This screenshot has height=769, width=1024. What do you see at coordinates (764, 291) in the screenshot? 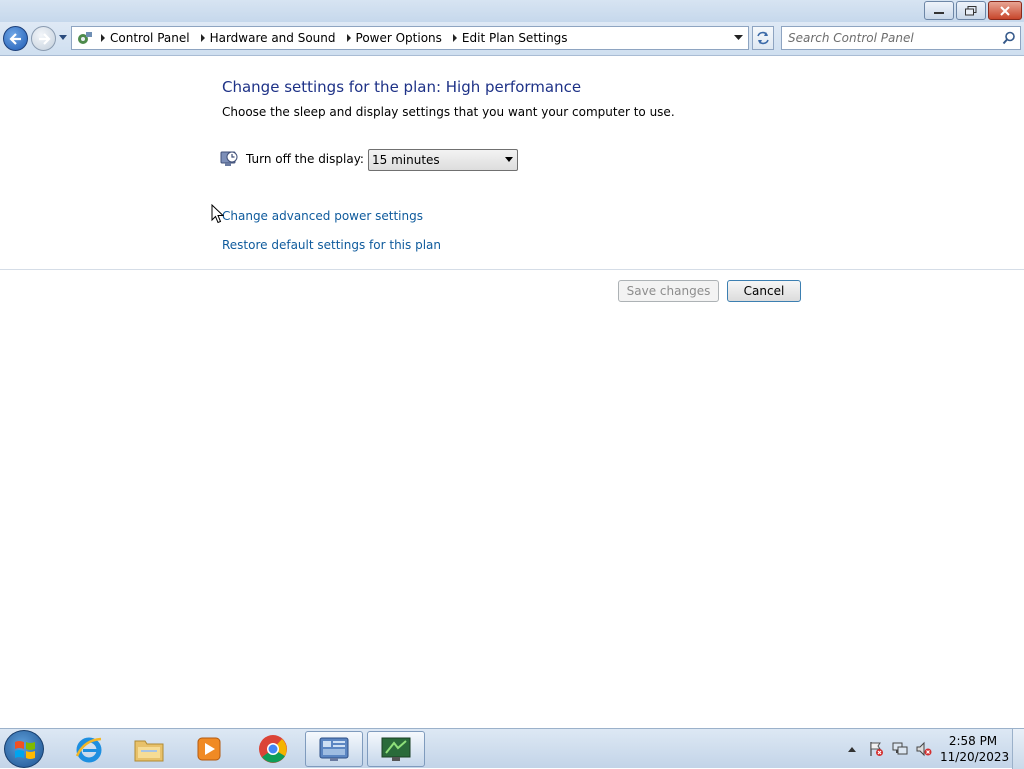
I see `cancel-button: Cancel` at bounding box center [764, 291].